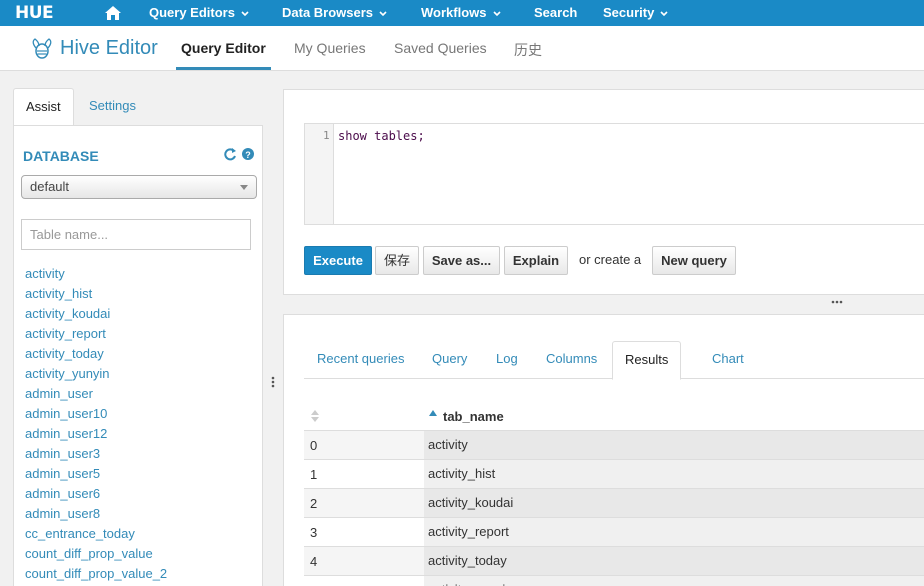 This screenshot has height=586, width=924. I want to click on nav-data-browsers: Data Browsers, so click(334, 13).